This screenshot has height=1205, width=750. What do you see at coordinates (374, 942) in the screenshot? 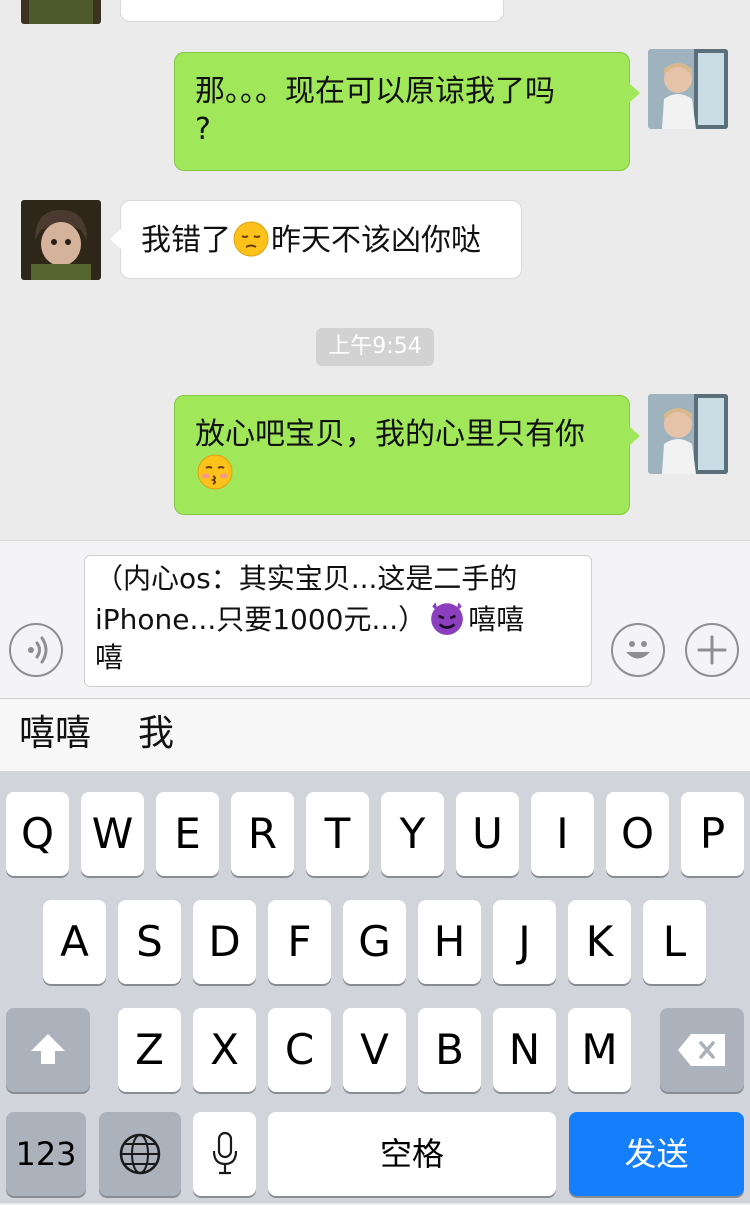
I see `key-g: G` at bounding box center [374, 942].